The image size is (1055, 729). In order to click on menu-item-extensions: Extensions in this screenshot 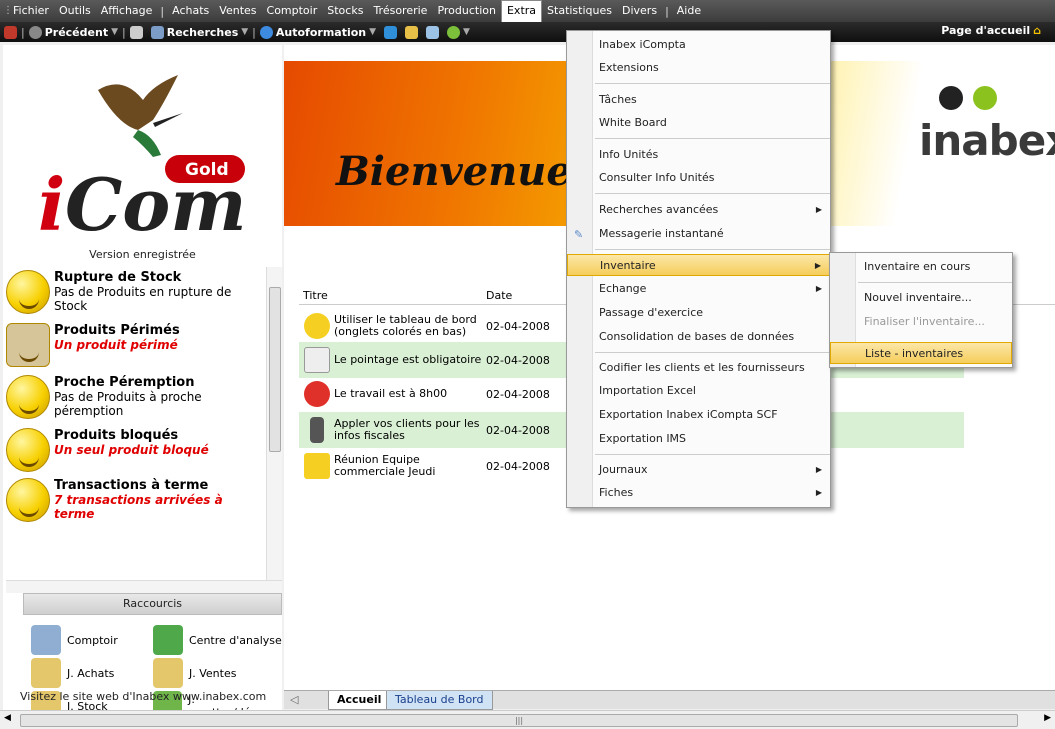, I will do `click(698, 68)`.